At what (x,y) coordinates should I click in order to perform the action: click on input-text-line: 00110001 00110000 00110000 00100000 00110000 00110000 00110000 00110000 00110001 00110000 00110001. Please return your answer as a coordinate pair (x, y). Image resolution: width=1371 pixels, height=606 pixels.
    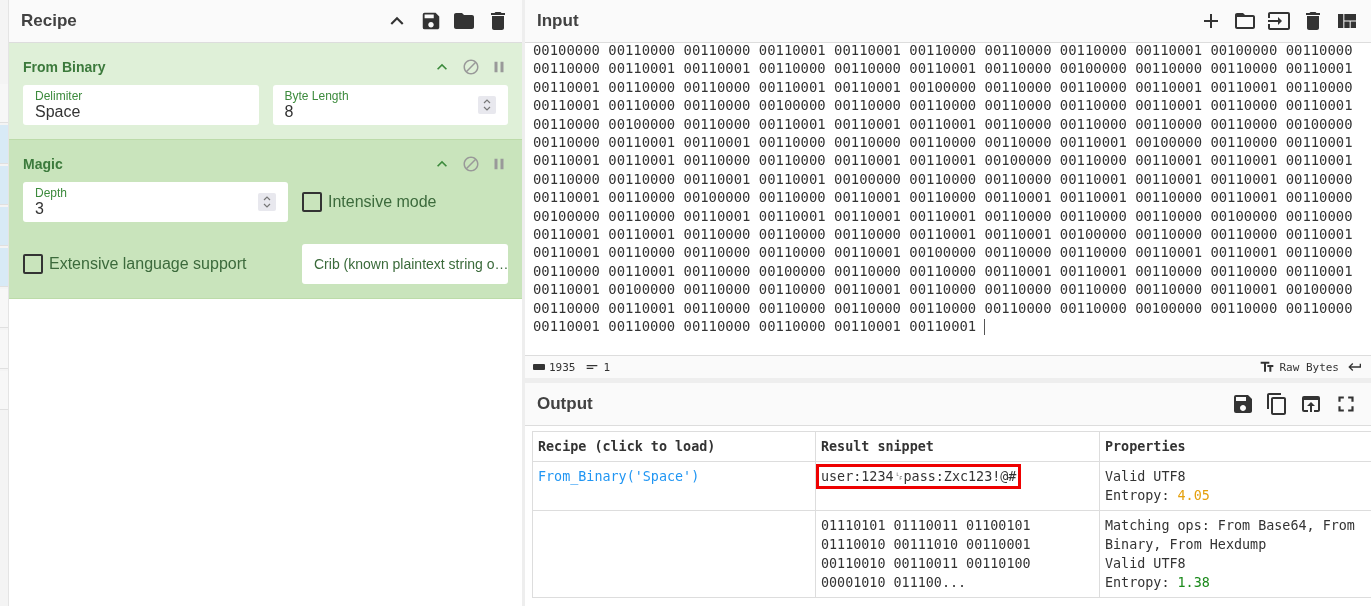
    Looking at the image, I should click on (943, 105).